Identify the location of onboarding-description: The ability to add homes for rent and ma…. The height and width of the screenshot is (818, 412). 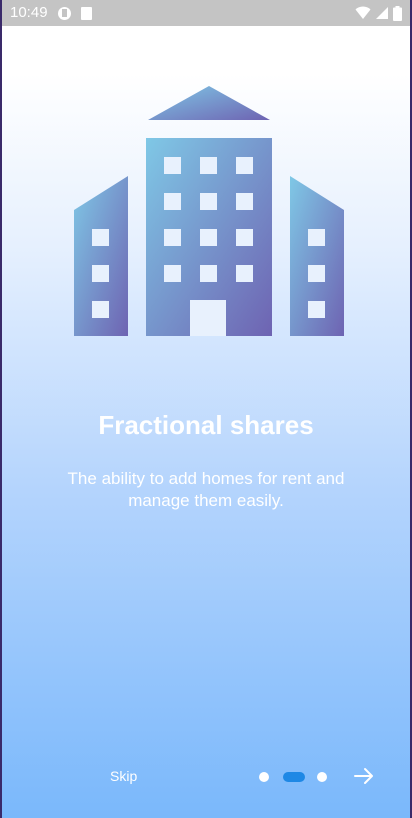
(206, 489).